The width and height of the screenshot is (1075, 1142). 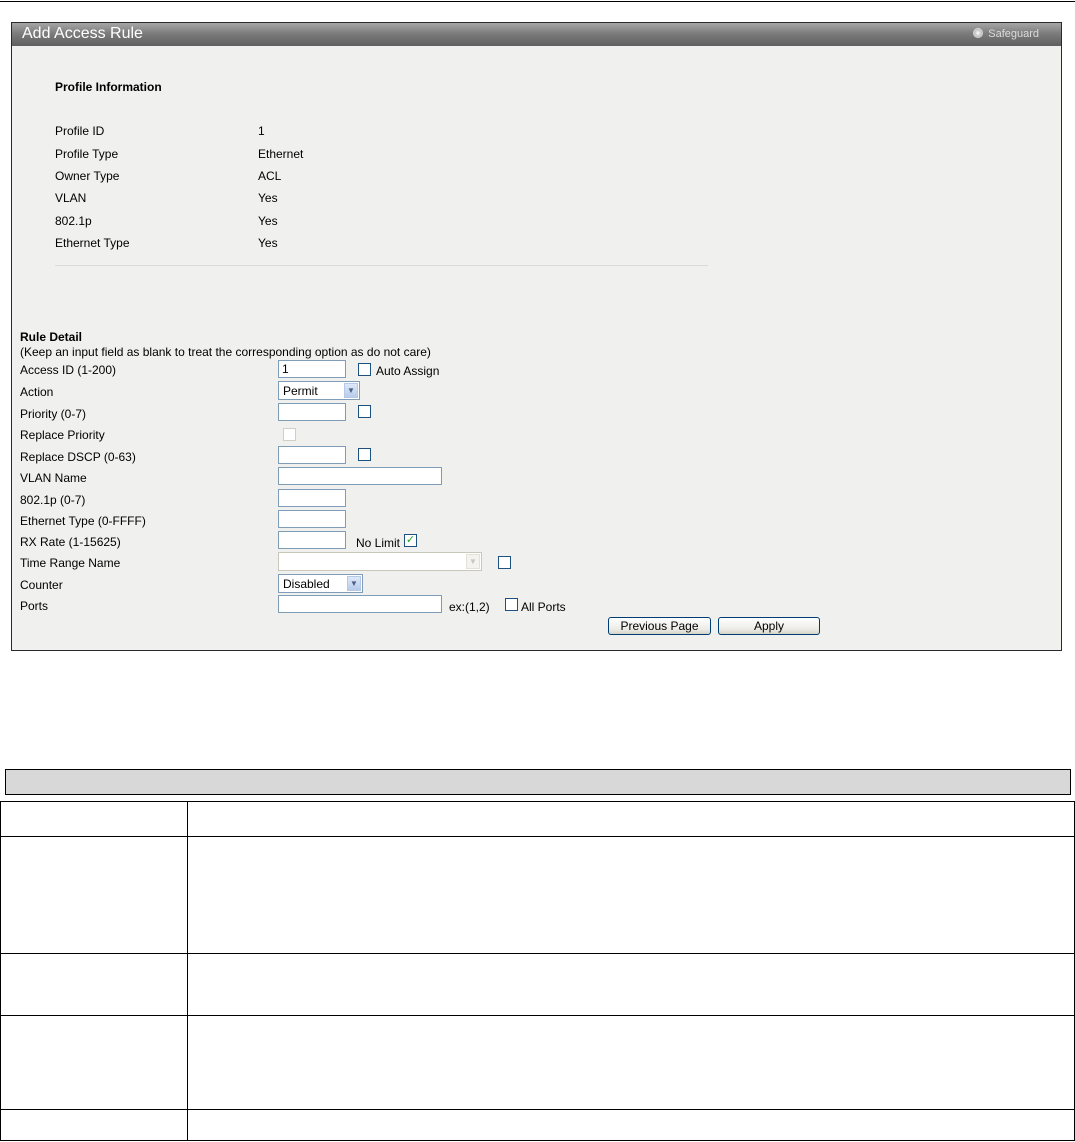 What do you see at coordinates (41, 585) in the screenshot?
I see `counter-label: Counter` at bounding box center [41, 585].